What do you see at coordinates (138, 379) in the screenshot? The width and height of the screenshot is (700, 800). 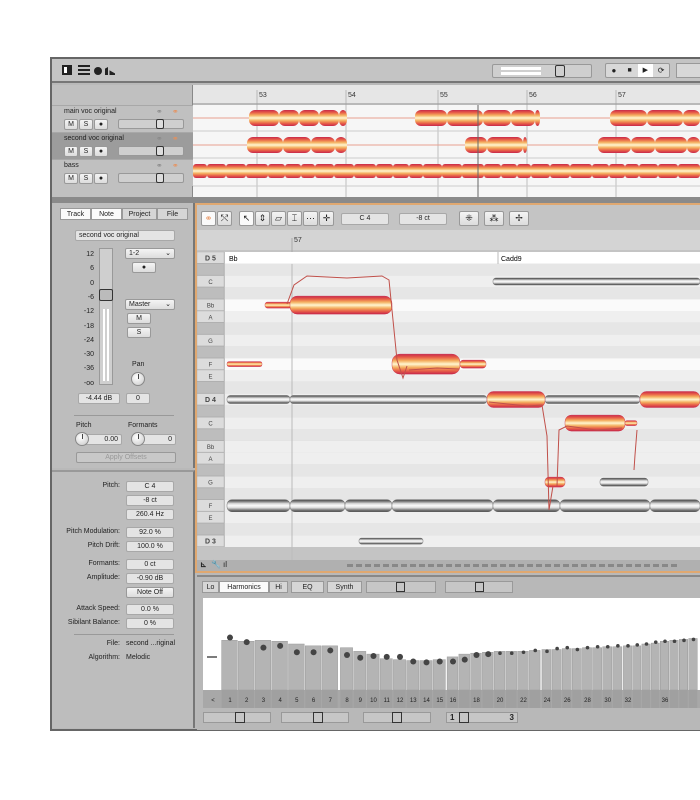 I see `pan-knob` at bounding box center [138, 379].